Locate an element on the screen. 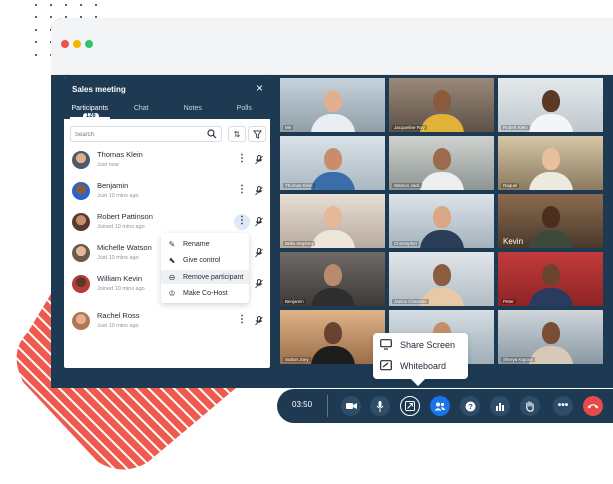 The image size is (613, 484). pencil-icon: ✎ is located at coordinates (172, 244).